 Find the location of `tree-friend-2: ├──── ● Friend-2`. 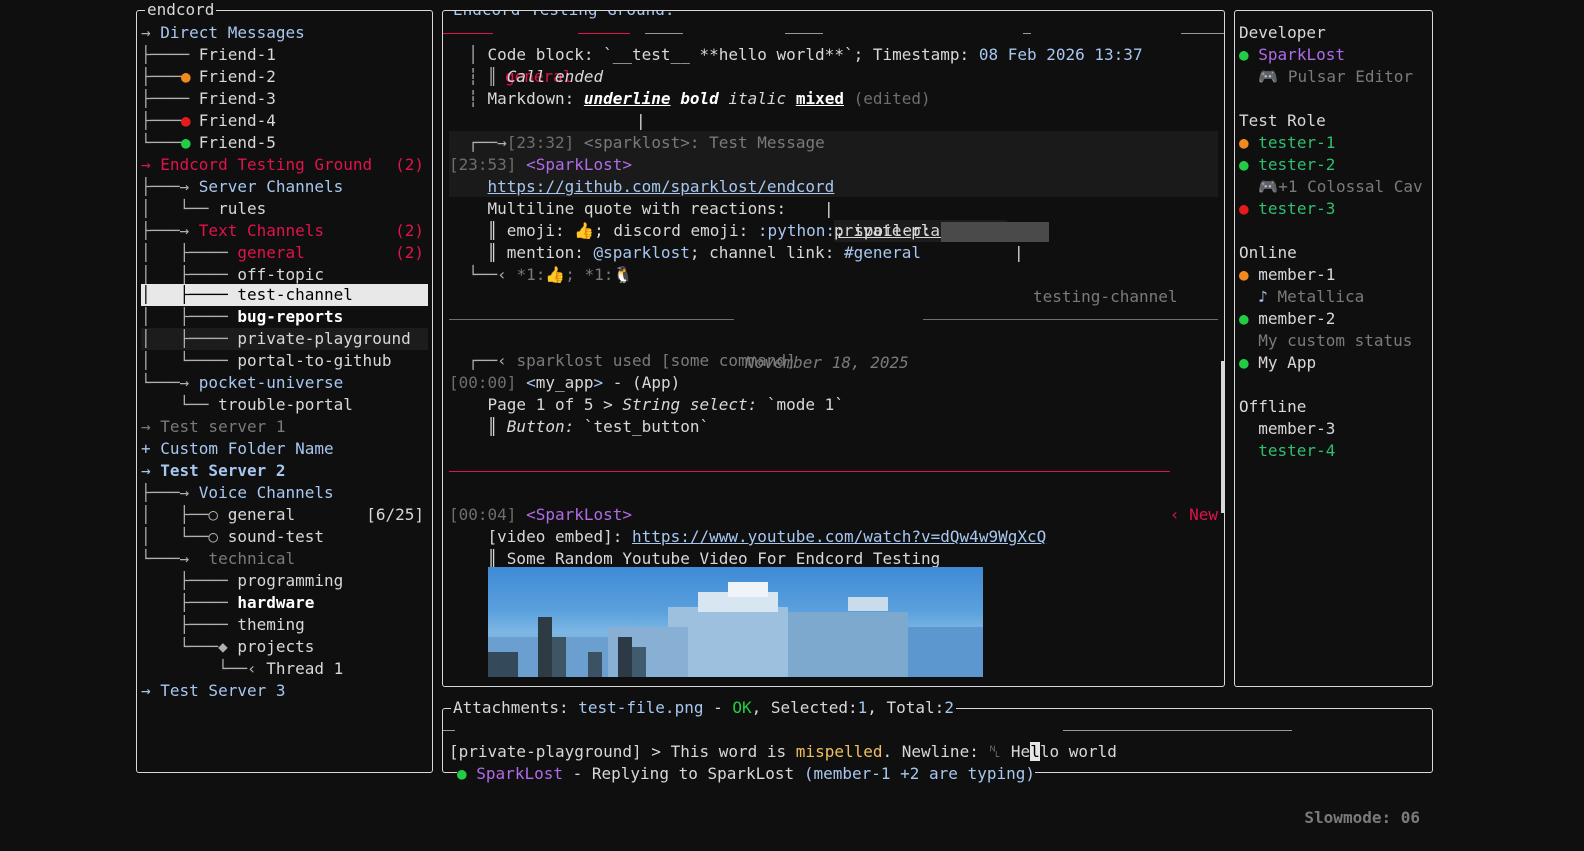

tree-friend-2: ├──── ● Friend-2 is located at coordinates (208, 77).